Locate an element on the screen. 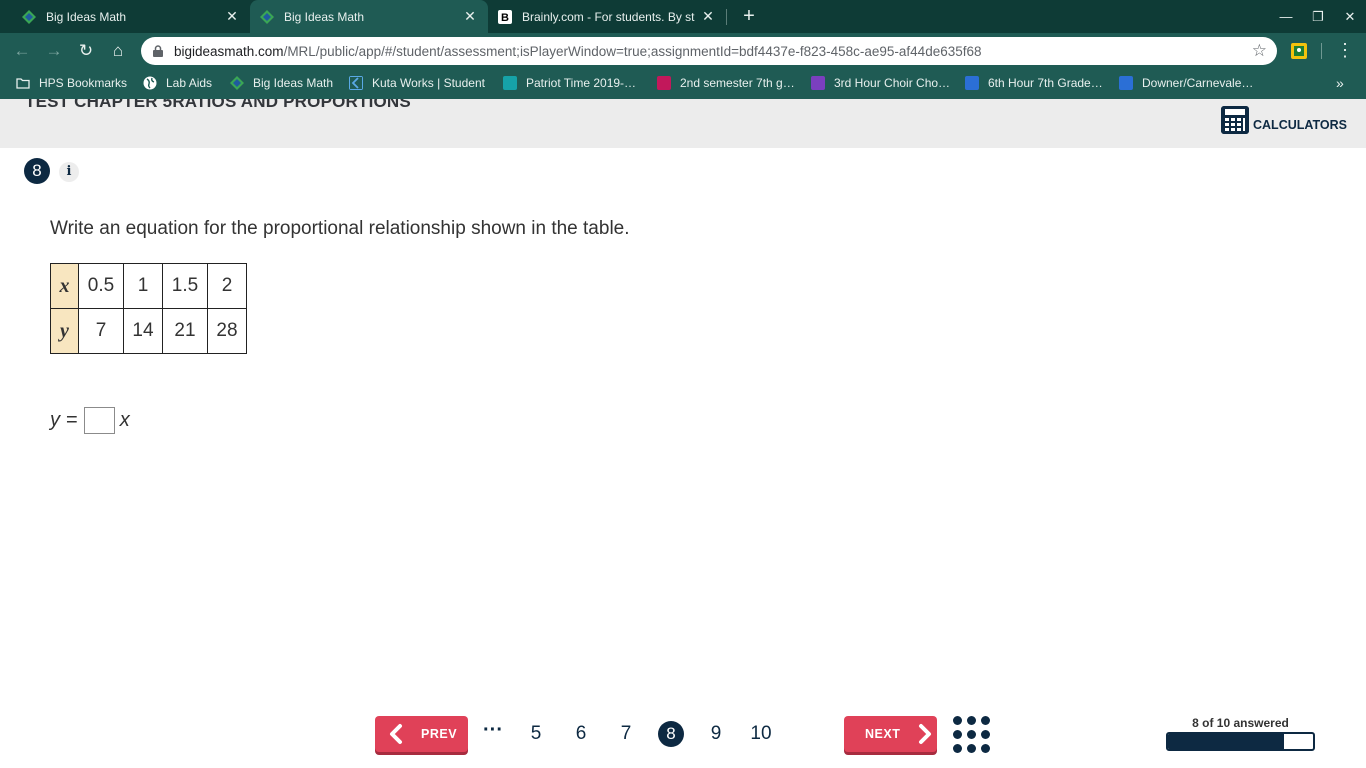  bim-icon is located at coordinates (237, 83).